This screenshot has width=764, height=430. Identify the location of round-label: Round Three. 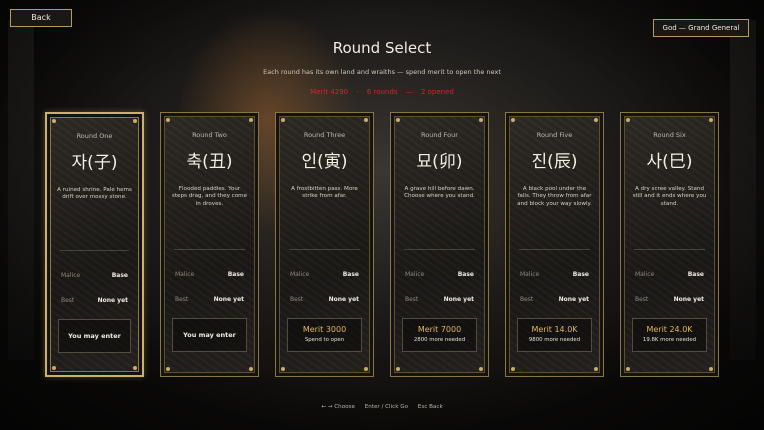
(324, 135).